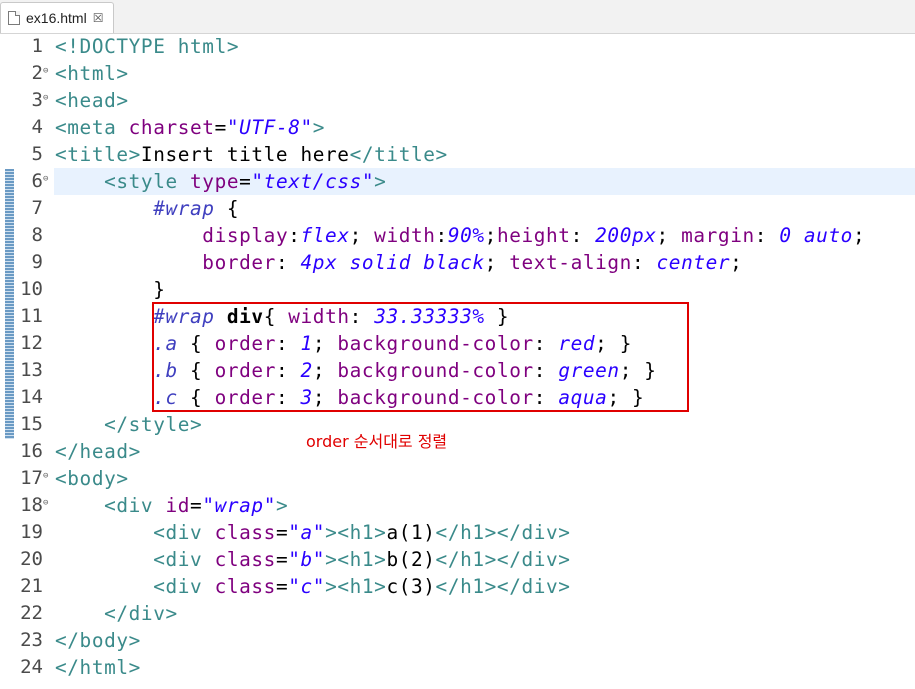 The image size is (915, 689). I want to click on code-token: <html>, so click(92, 73).